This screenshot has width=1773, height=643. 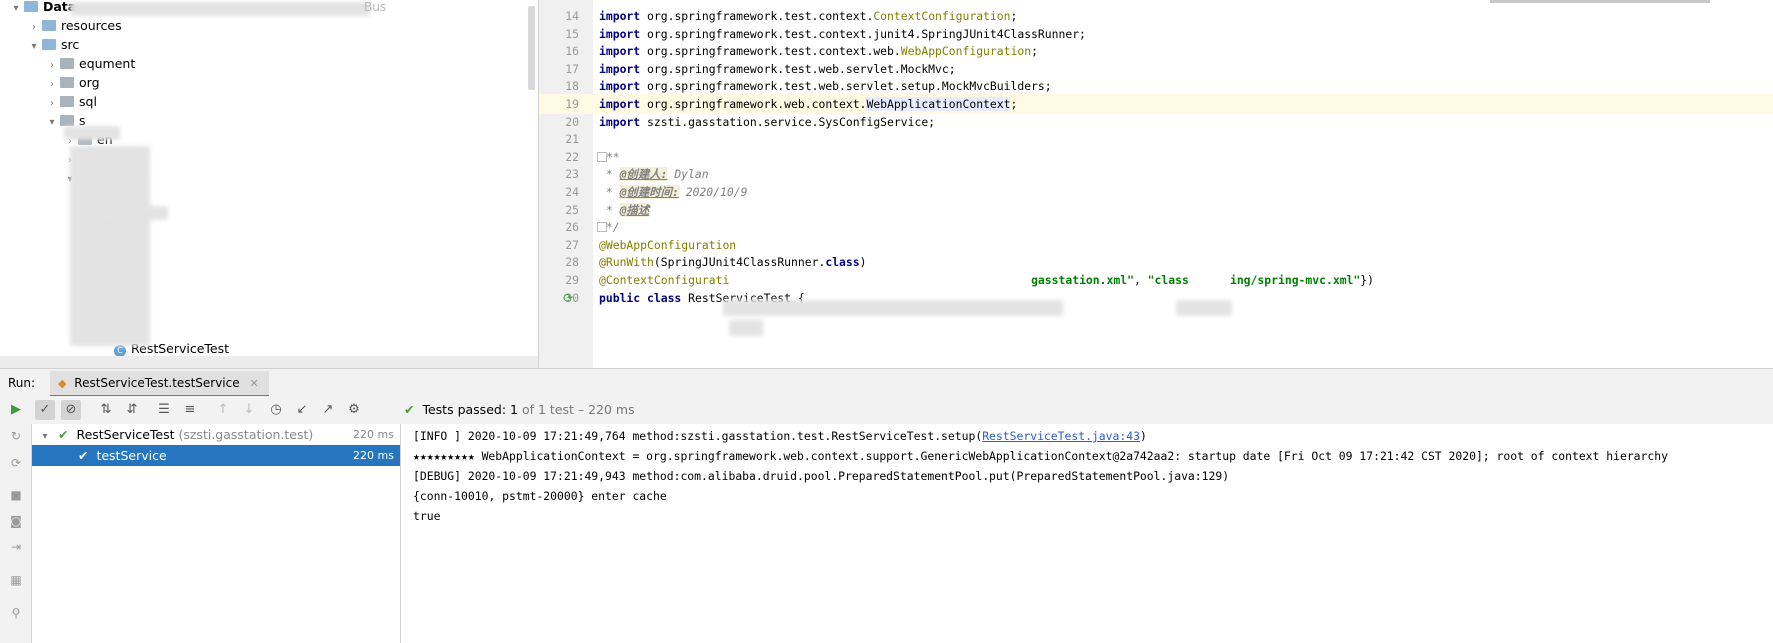 I want to click on sort-alpha-icon: ⇅, so click(x=106, y=410).